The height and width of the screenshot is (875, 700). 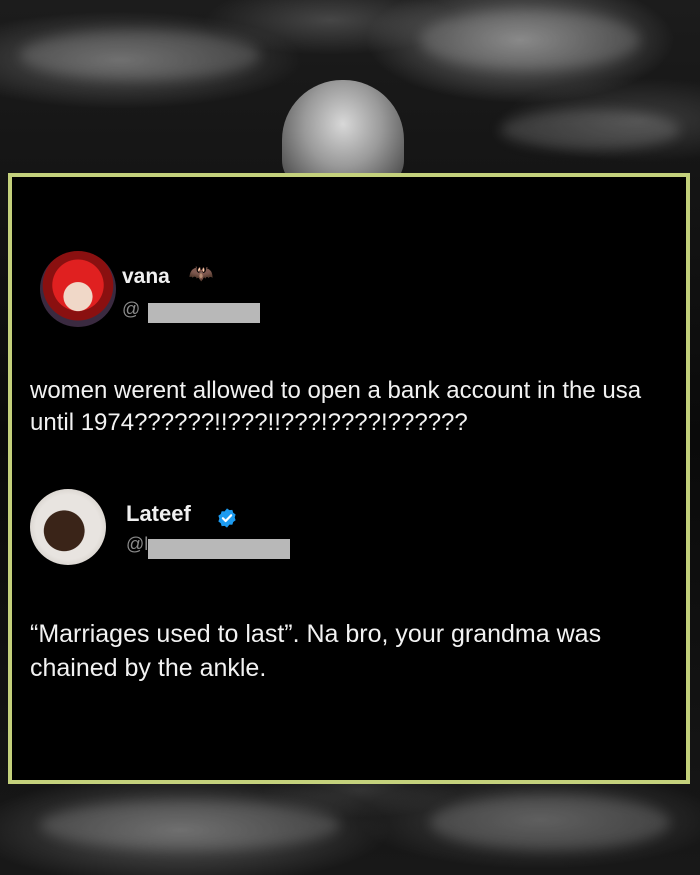 What do you see at coordinates (137, 544) in the screenshot?
I see `user-handle: @l` at bounding box center [137, 544].